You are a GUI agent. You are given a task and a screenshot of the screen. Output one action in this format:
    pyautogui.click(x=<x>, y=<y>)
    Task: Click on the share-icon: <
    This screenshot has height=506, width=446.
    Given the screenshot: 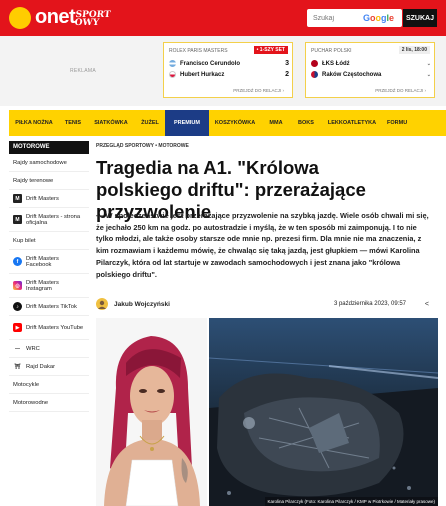 What is the action you would take?
    pyautogui.click(x=427, y=304)
    